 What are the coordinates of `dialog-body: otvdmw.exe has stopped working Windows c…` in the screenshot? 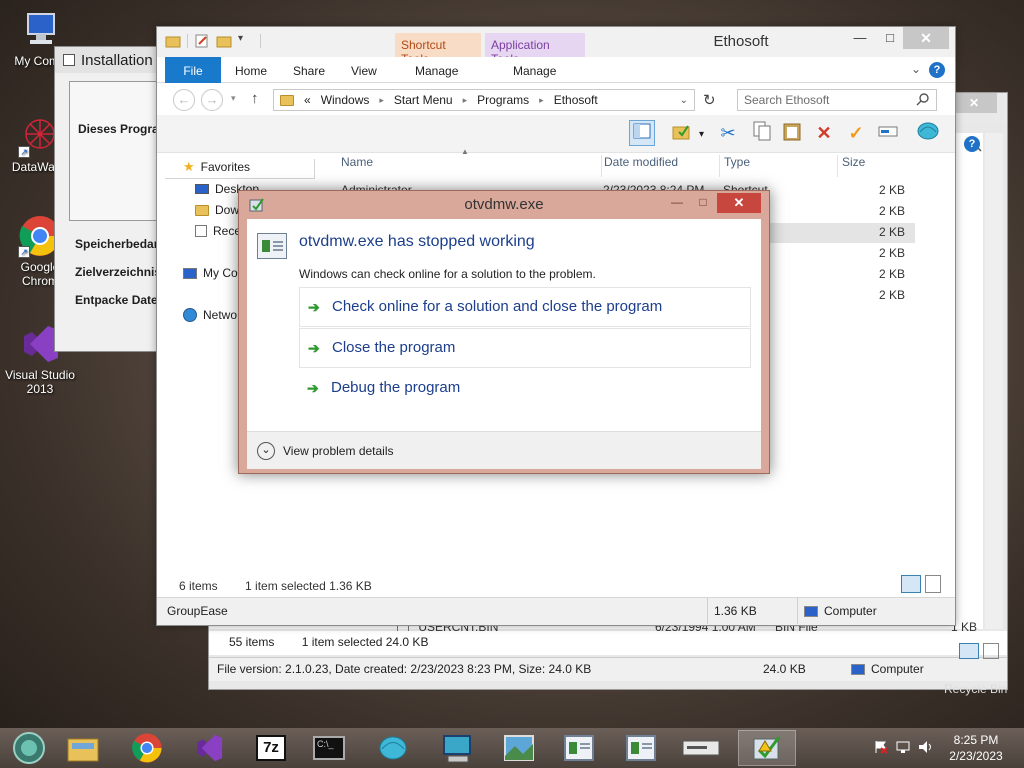 It's located at (504, 325).